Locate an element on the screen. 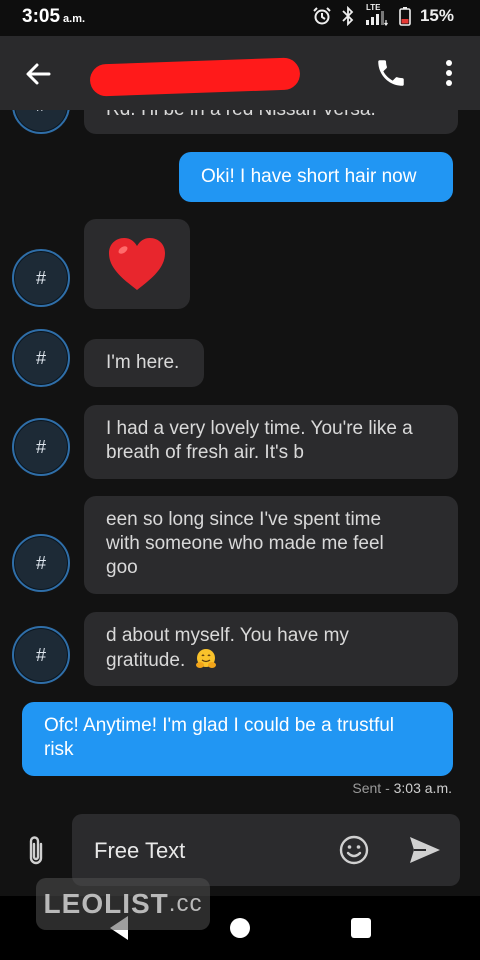 The image size is (480, 960). sent-status-label: Sent - is located at coordinates (373, 788).